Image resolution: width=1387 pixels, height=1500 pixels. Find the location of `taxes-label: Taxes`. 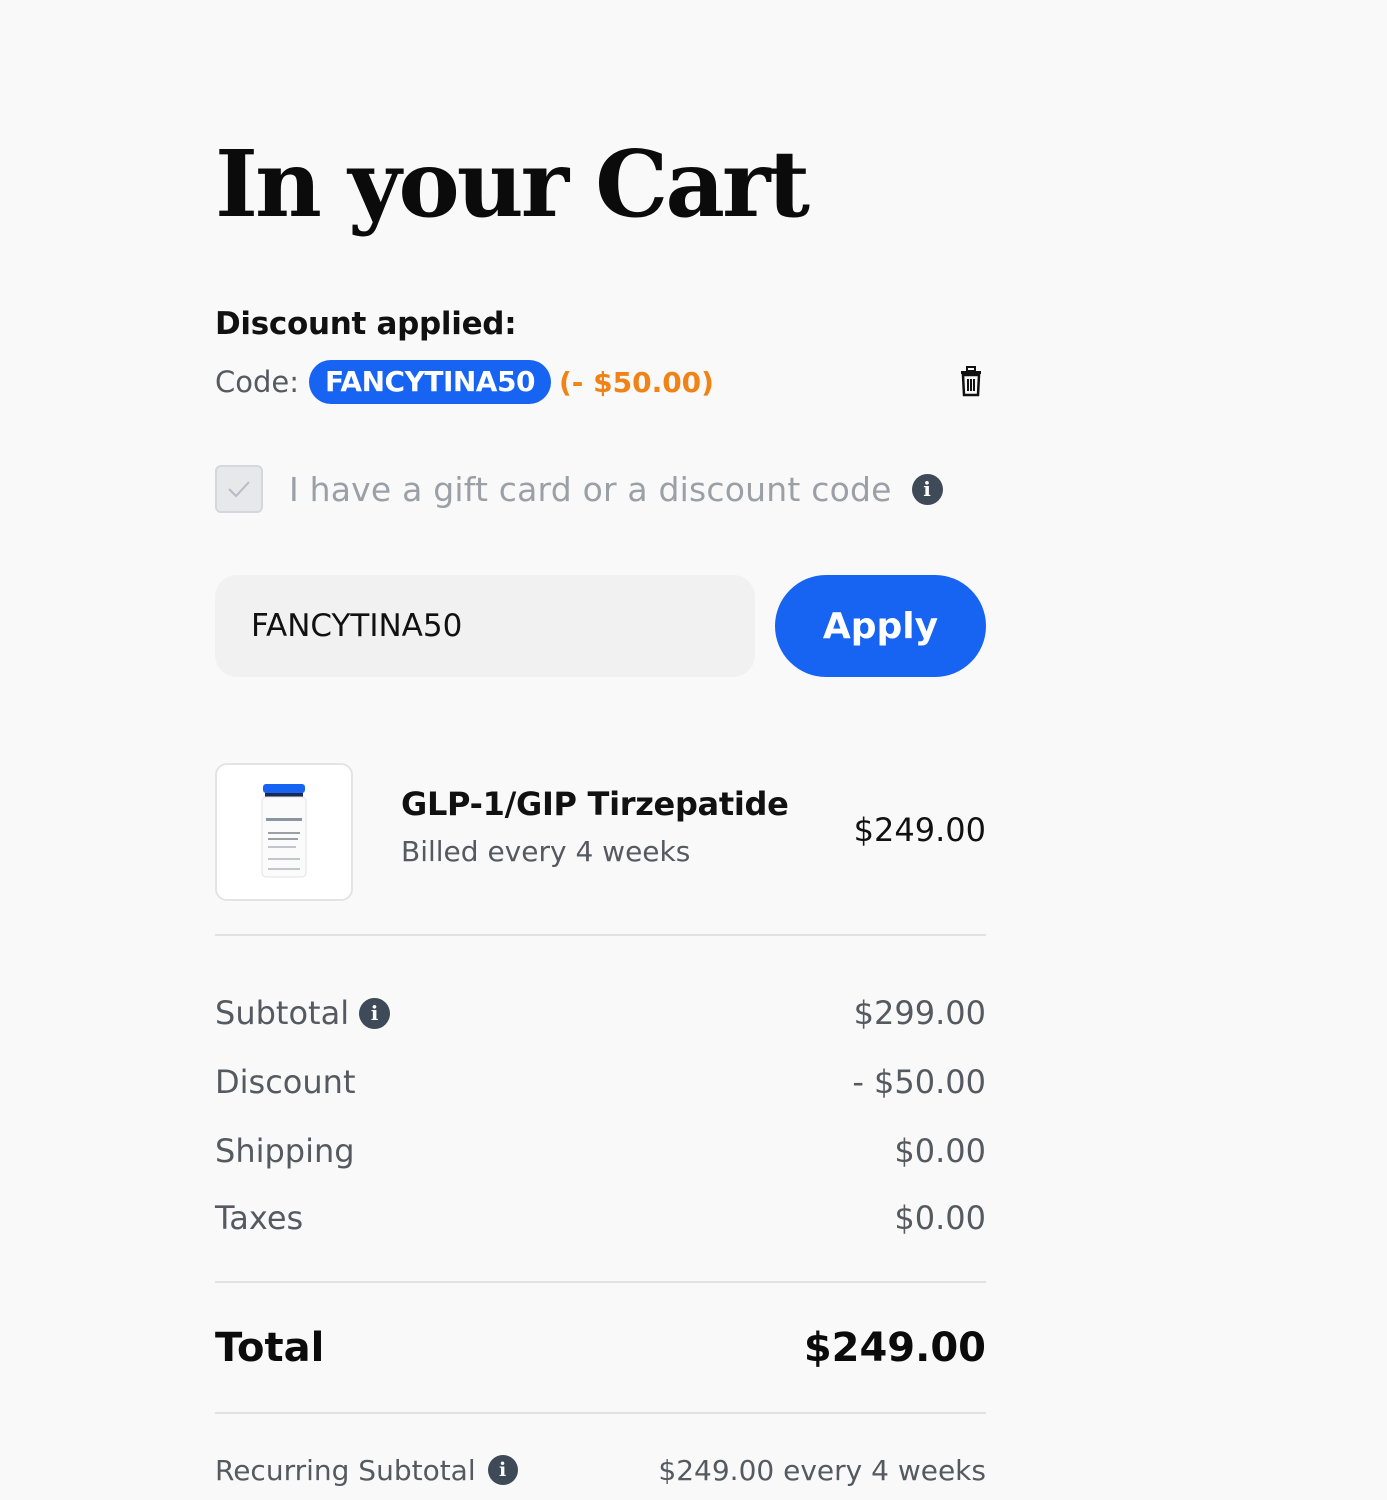

taxes-label: Taxes is located at coordinates (259, 1218).